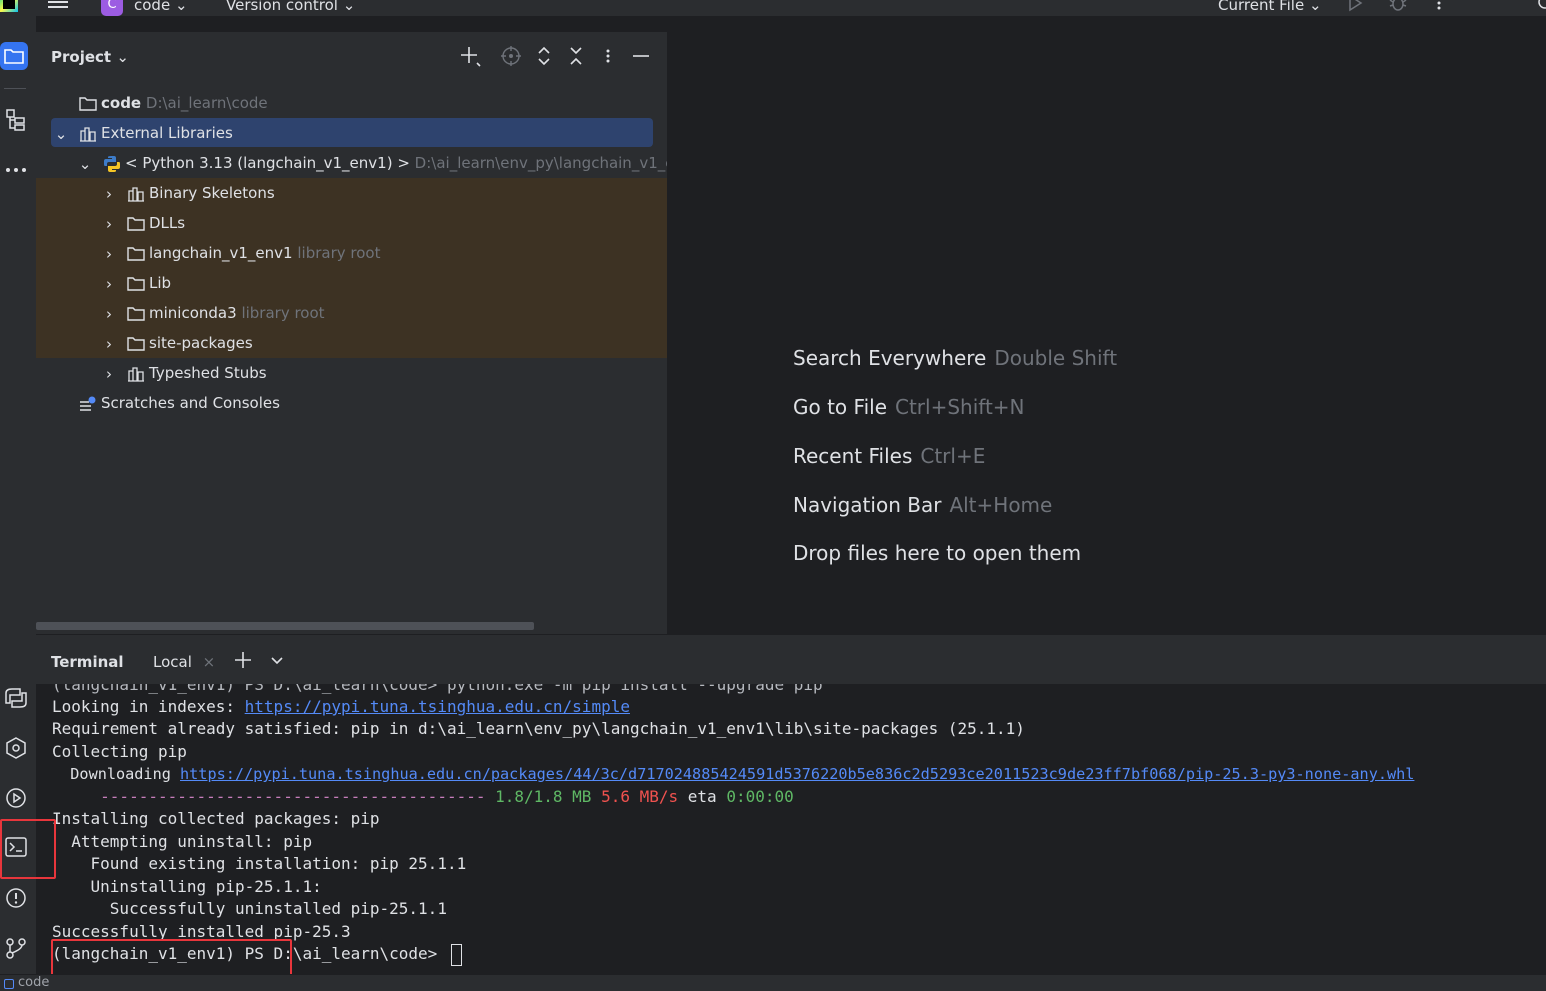  Describe the element at coordinates (437, 706) in the screenshot. I see `index-url-link: https://pypi.tuna.tsinghua.edu.cn/simple` at that location.